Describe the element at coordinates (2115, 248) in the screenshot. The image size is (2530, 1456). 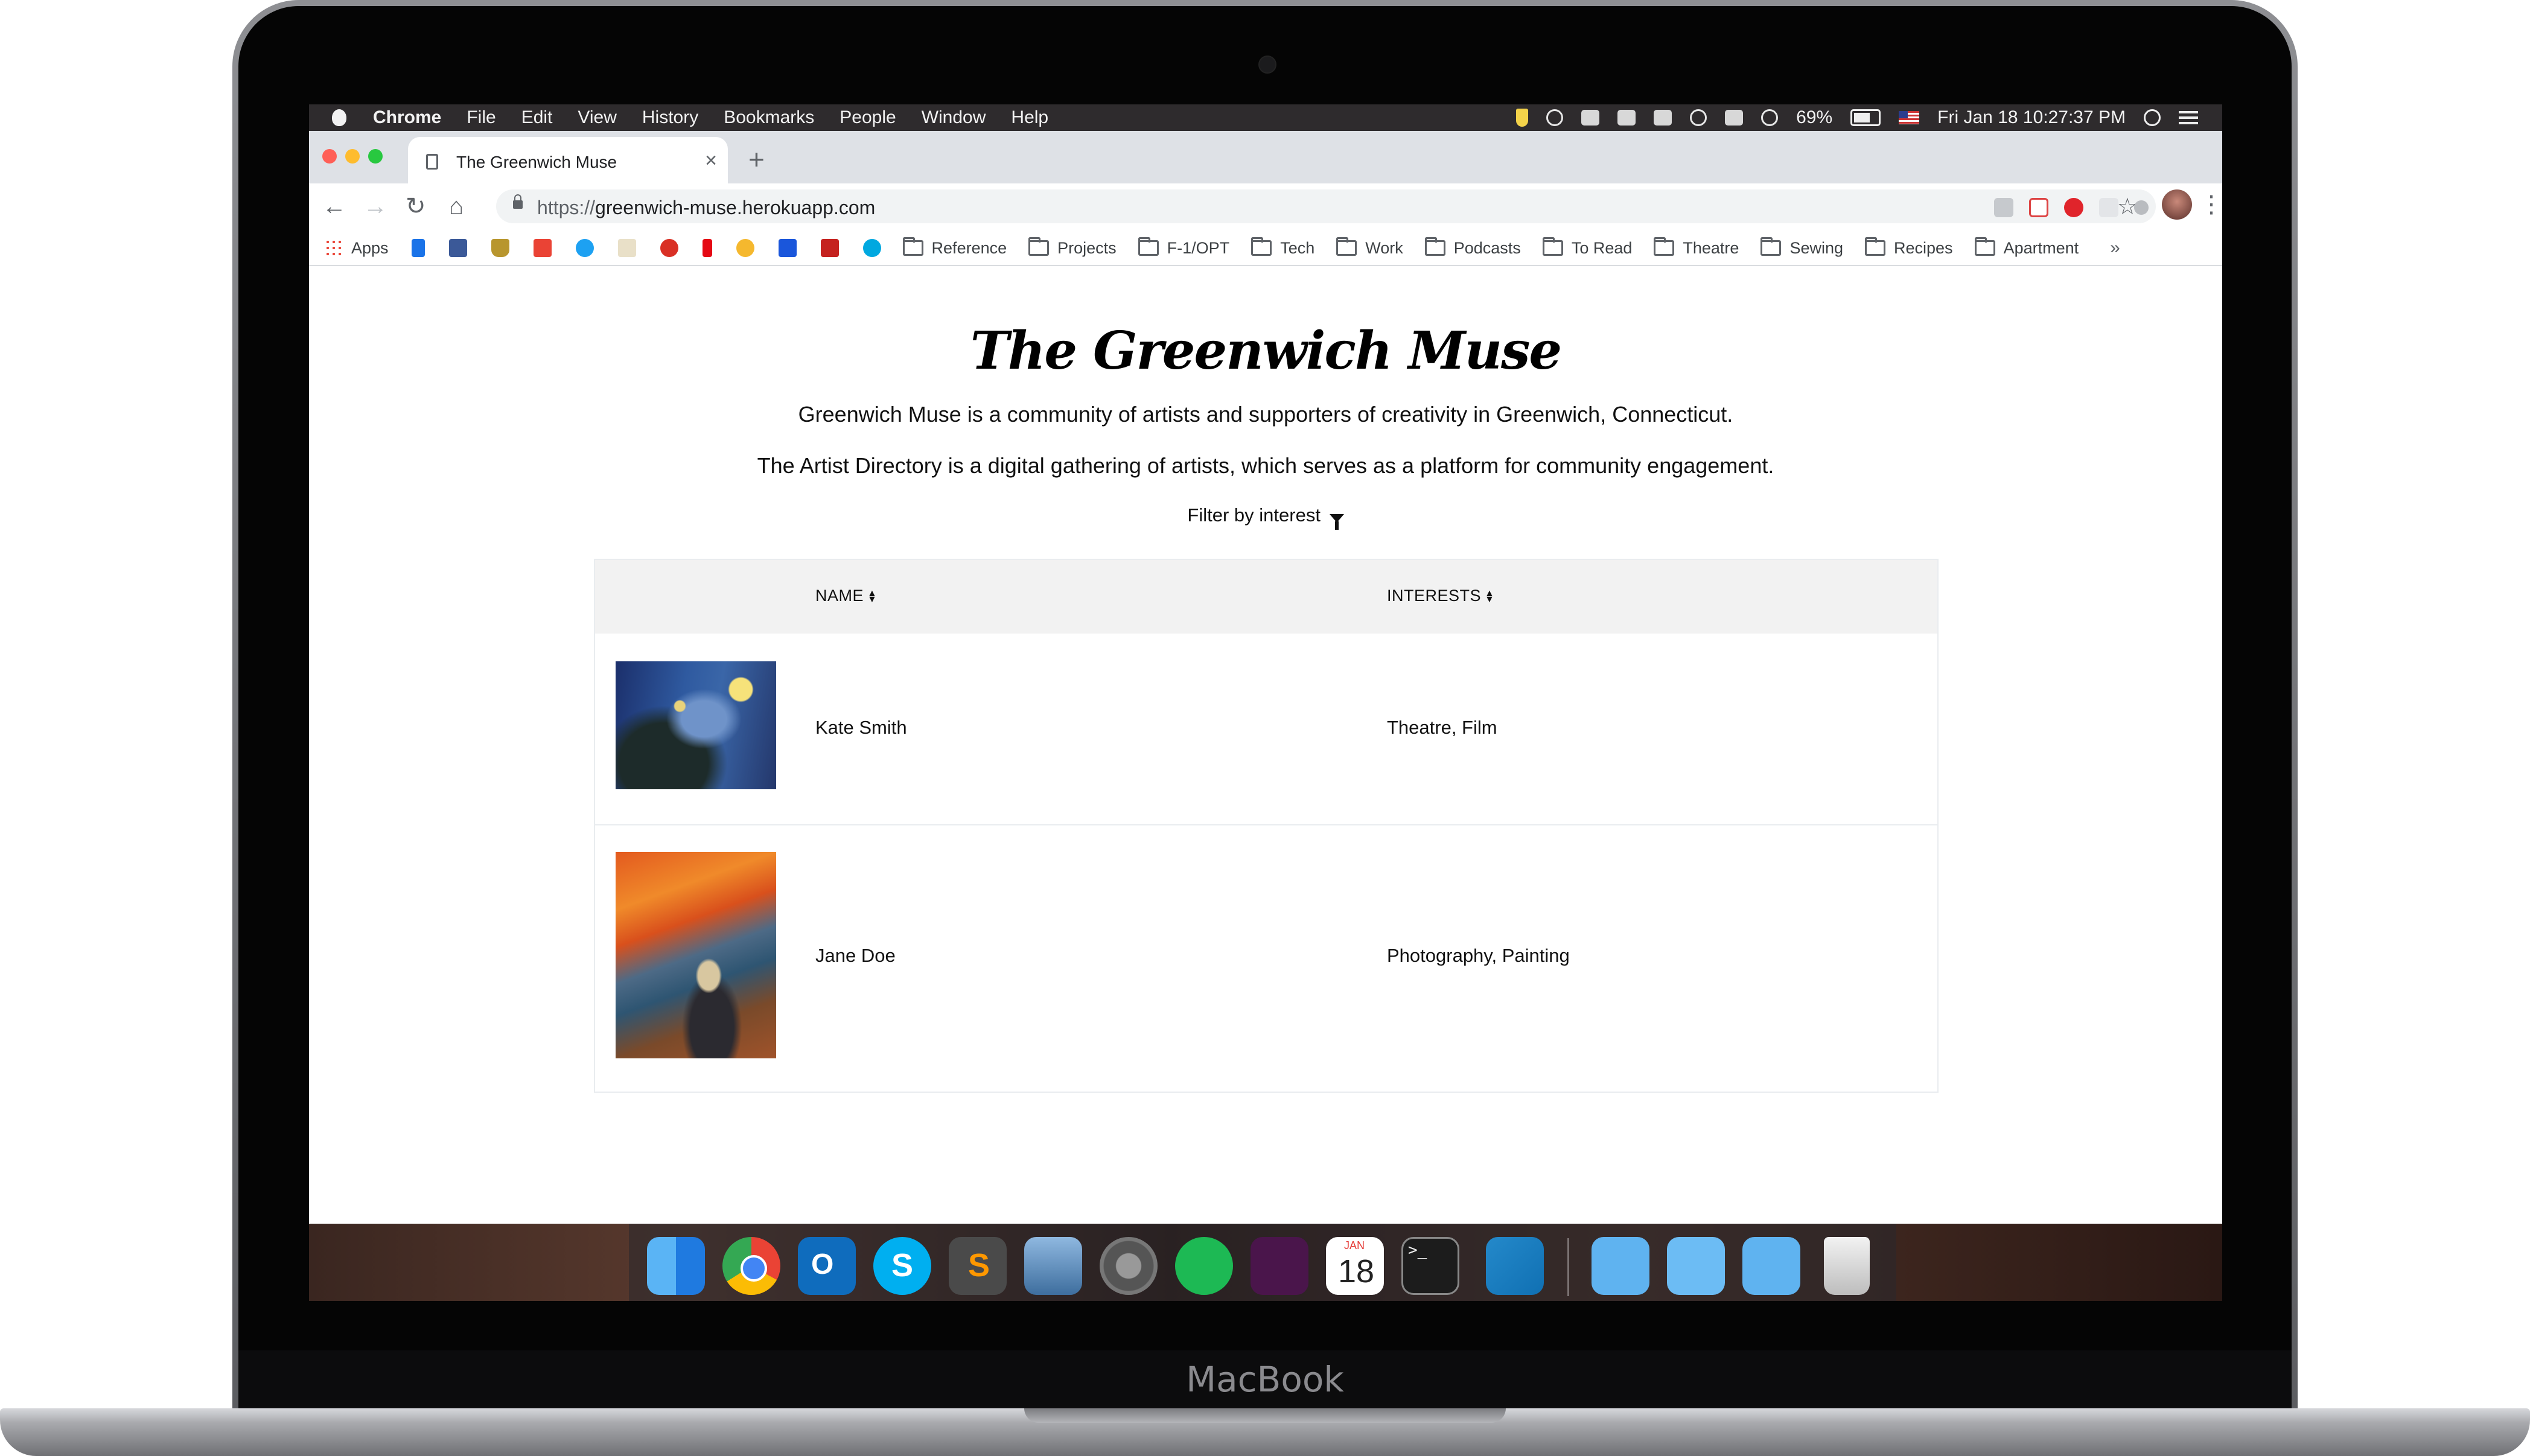
I see `bookmarks-overflow-chevron-icon: »` at that location.